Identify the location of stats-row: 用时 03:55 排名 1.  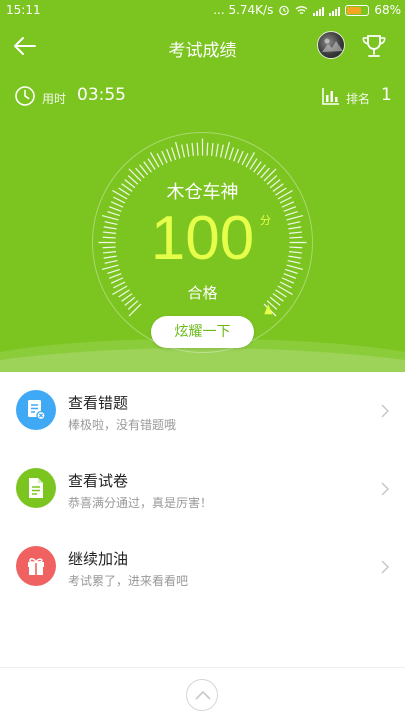
(202, 96).